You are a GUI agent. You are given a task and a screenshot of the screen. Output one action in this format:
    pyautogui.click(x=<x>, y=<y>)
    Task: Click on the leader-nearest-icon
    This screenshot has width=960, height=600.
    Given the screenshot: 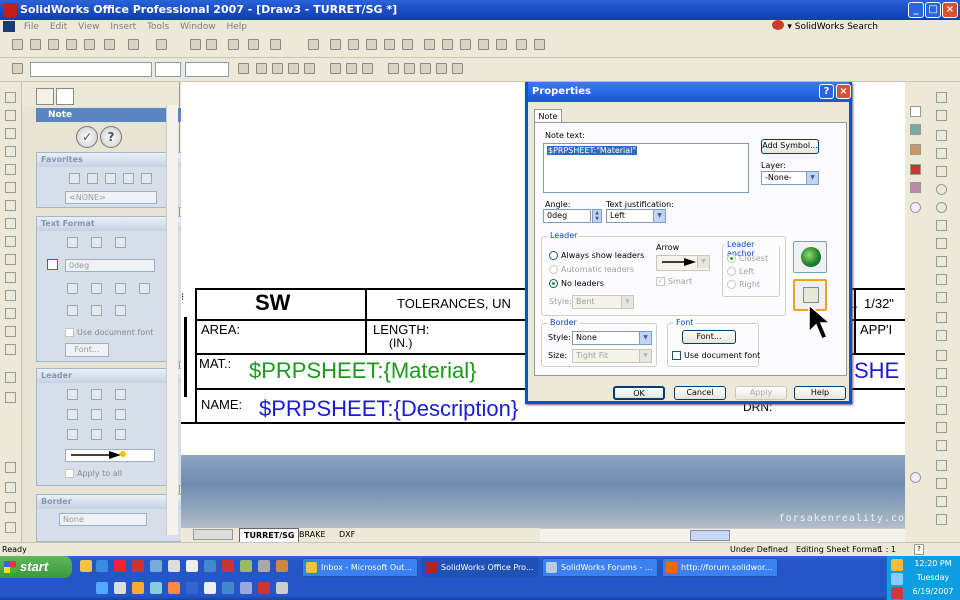 What is the action you would take?
    pyautogui.click(x=120, y=414)
    